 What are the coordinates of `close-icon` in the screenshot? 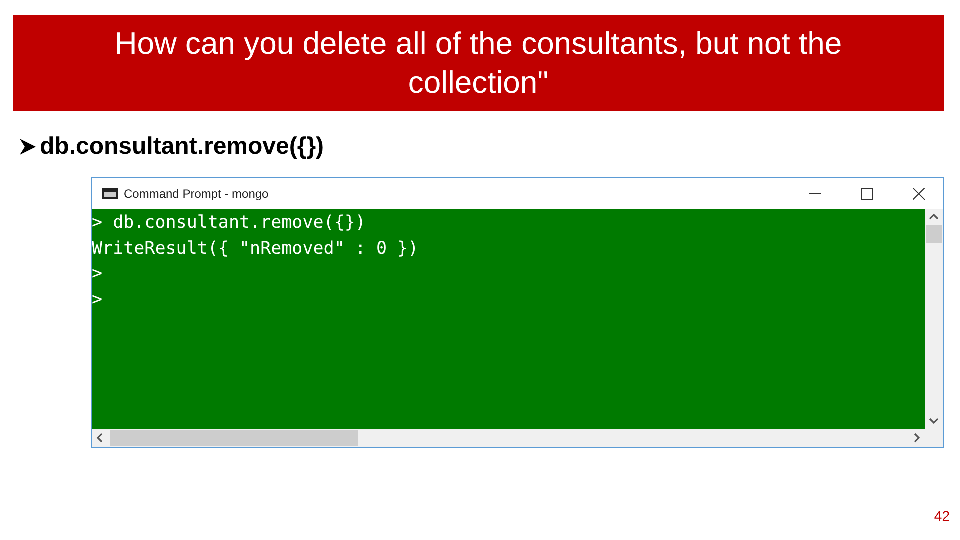 It's located at (919, 194).